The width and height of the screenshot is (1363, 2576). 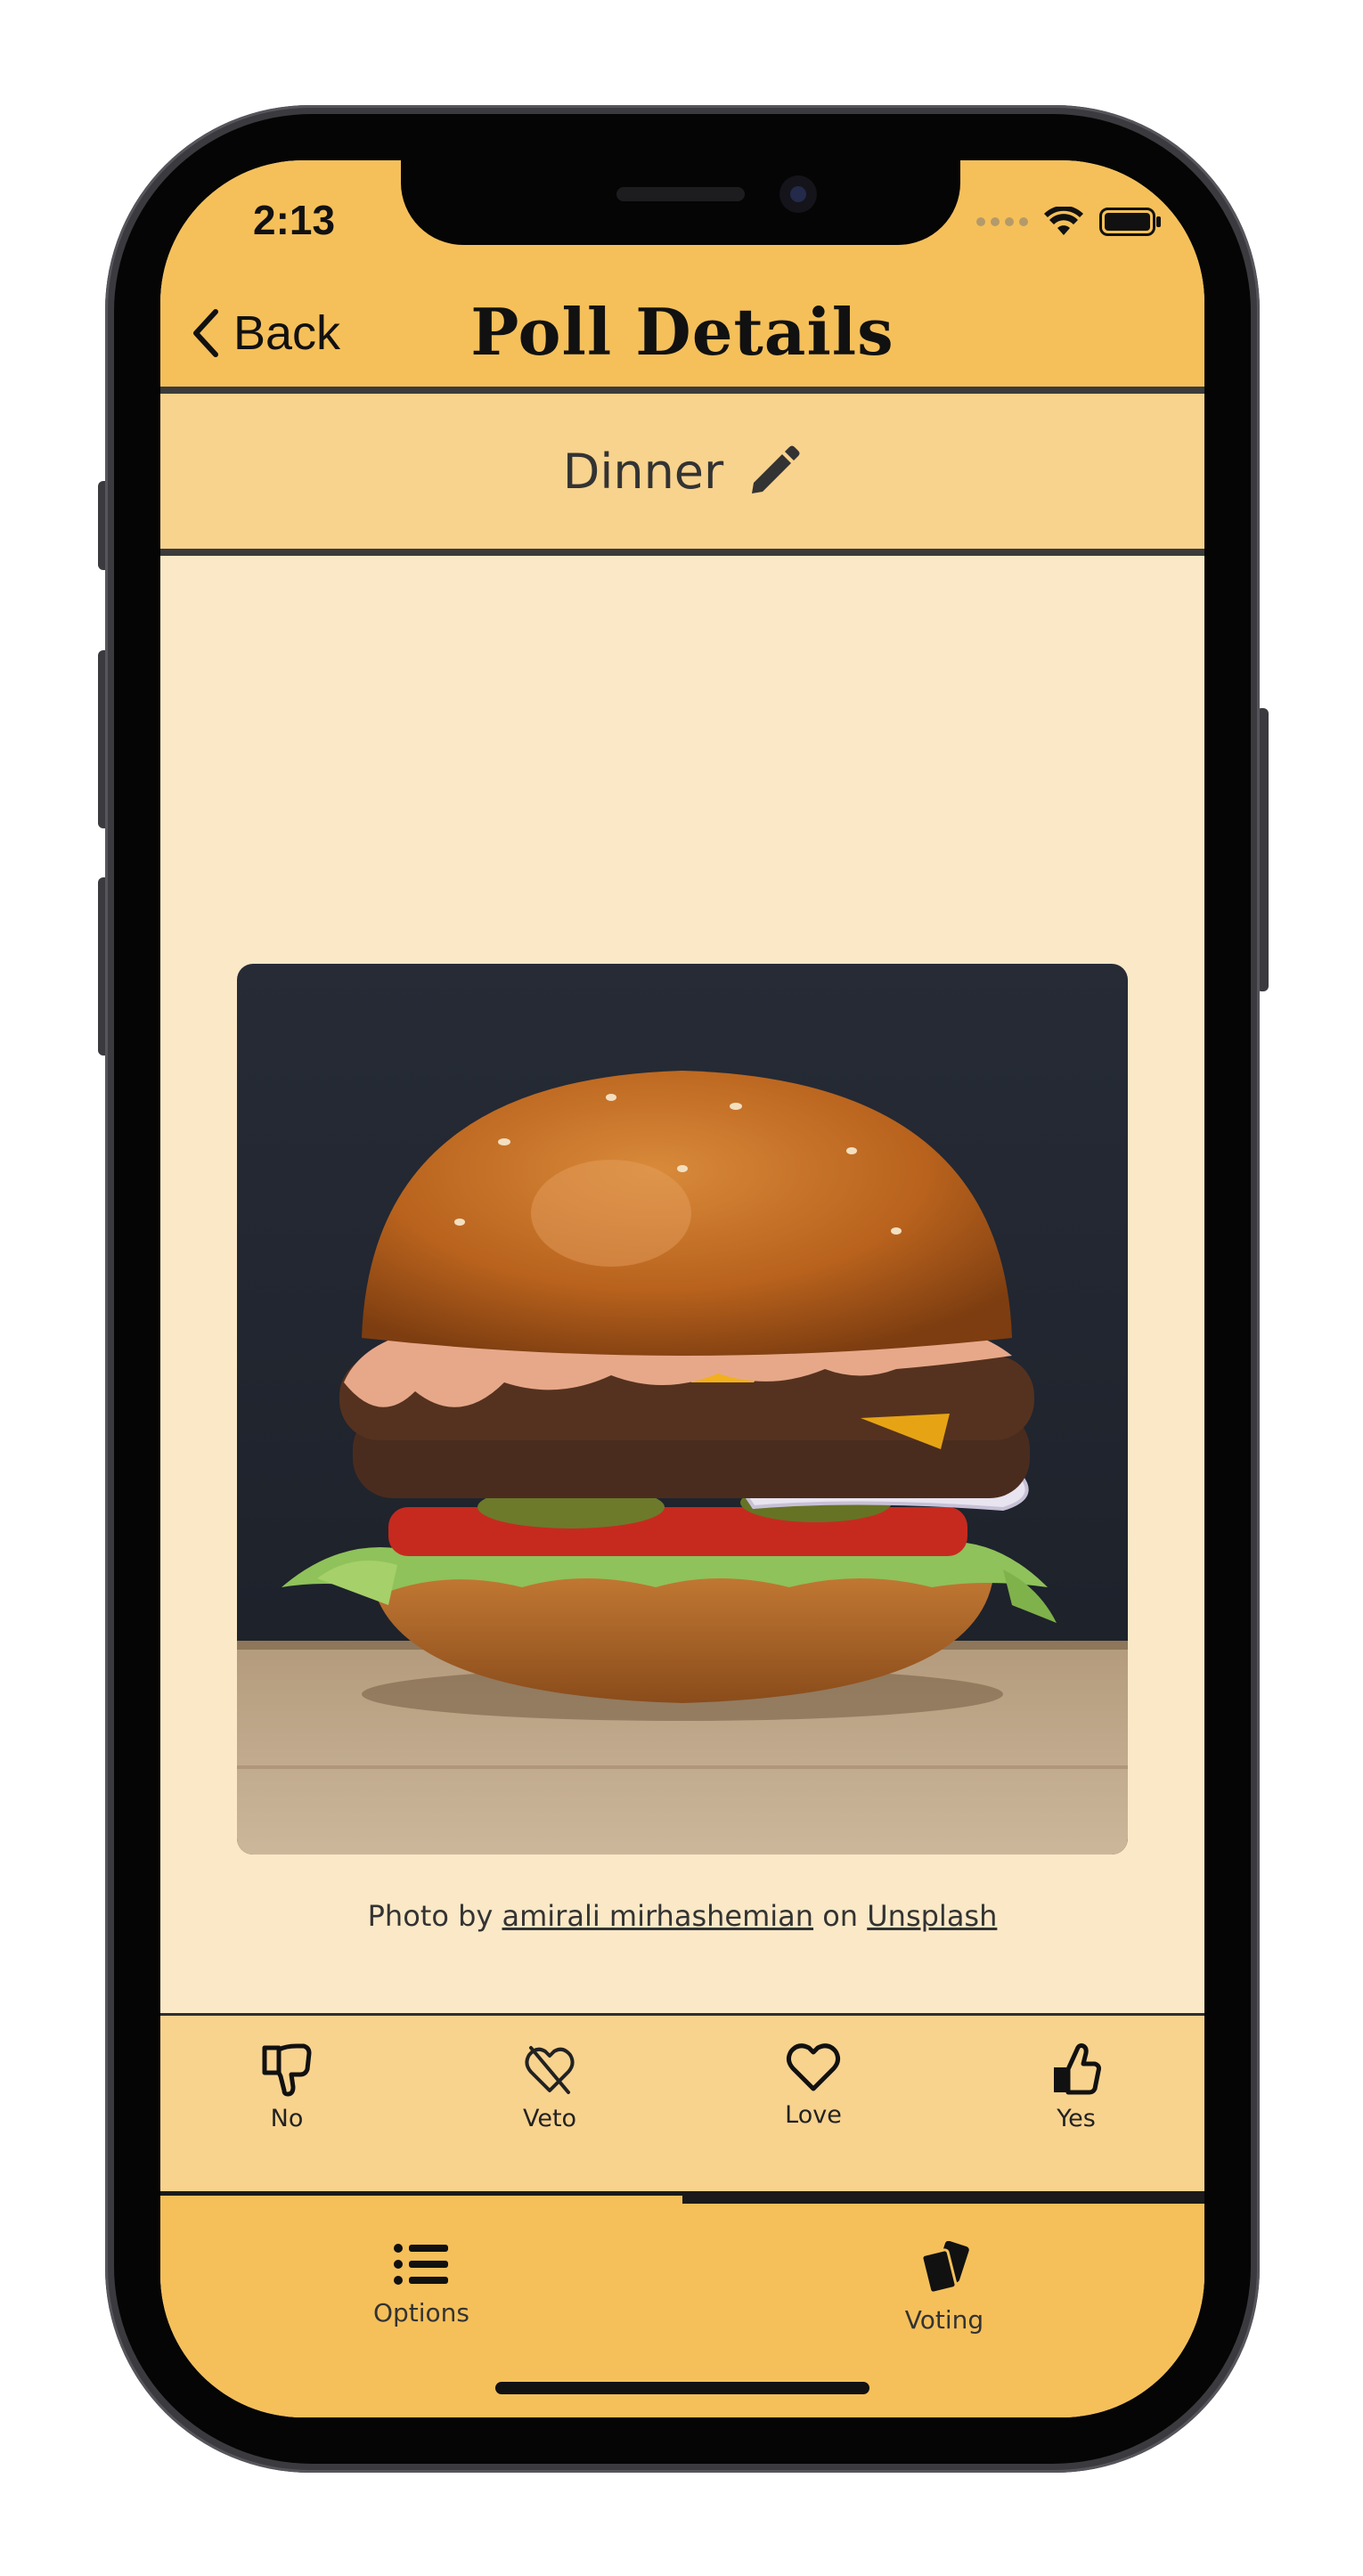 I want to click on vote-bar: No Veto Love Yes, so click(x=682, y=2102).